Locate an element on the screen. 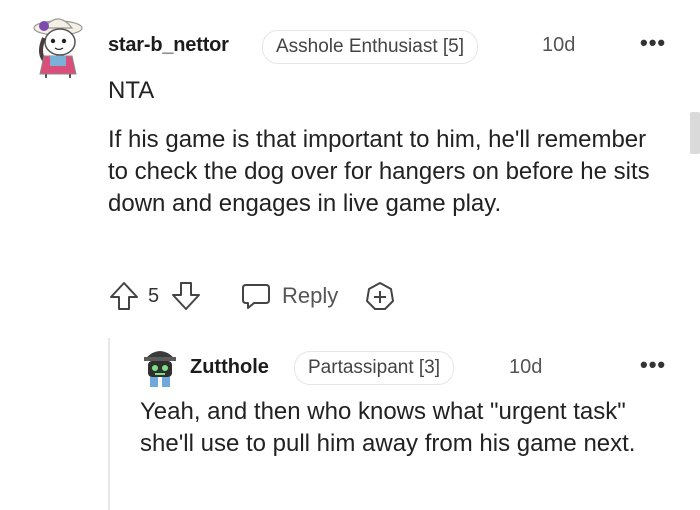 Image resolution: width=700 pixels, height=510 pixels. reply-timestamp: 10d is located at coordinates (526, 367).